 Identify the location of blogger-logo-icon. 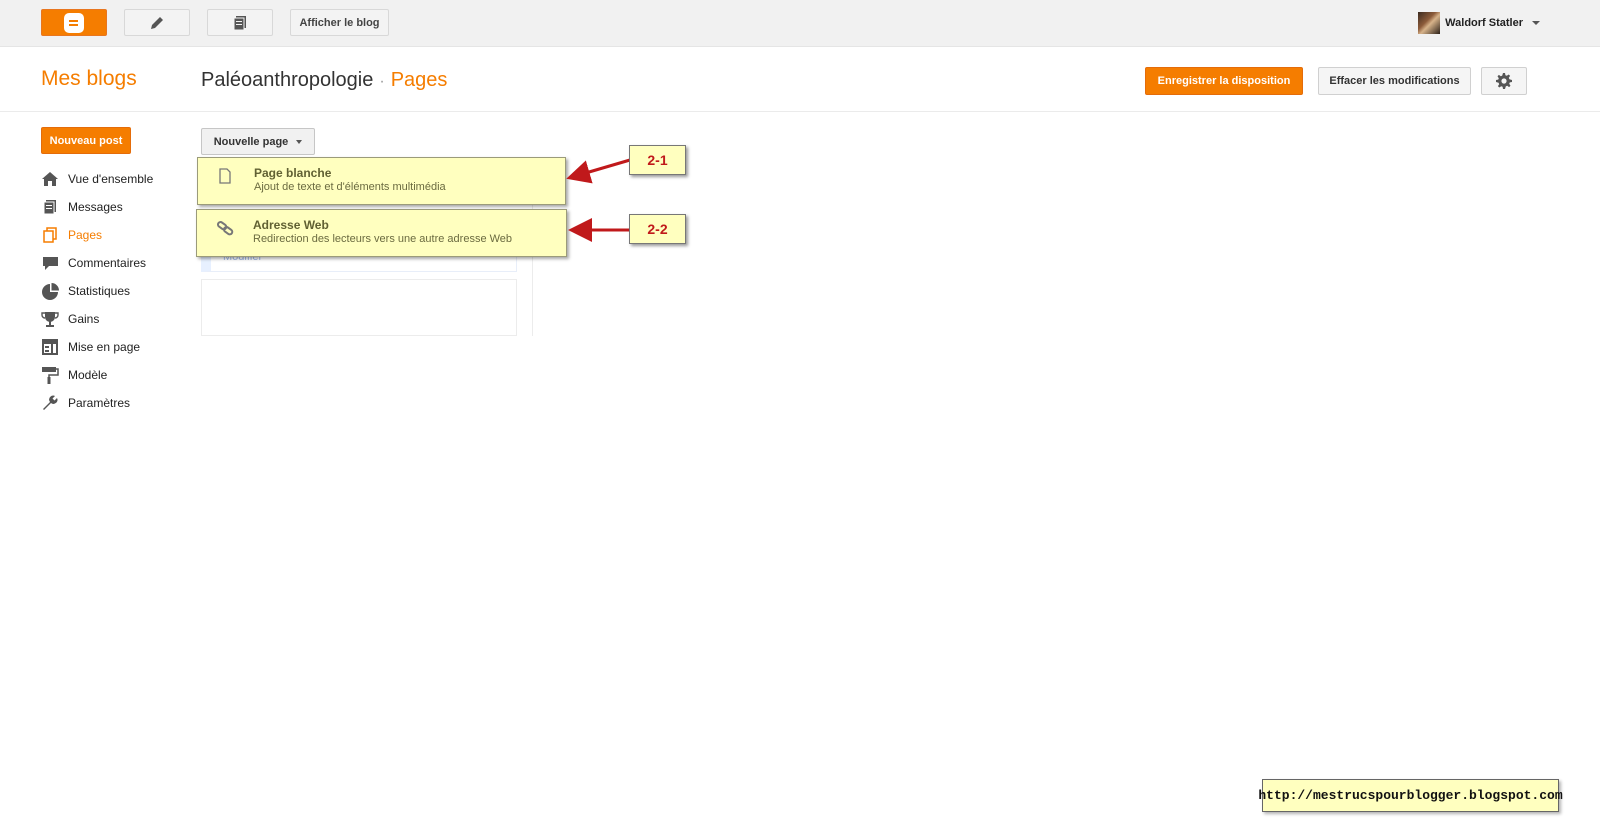
(74, 22).